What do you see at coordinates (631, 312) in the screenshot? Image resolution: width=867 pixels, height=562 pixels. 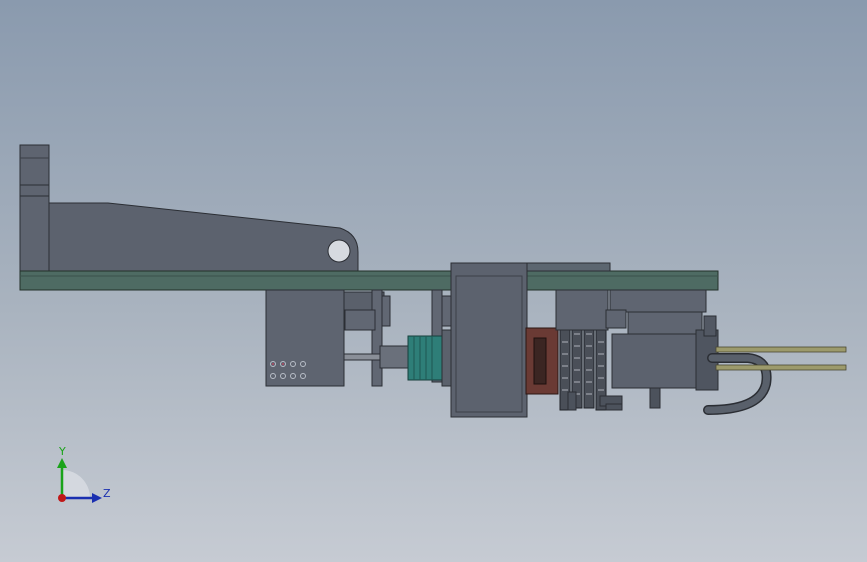 I see `motor-mount` at bounding box center [631, 312].